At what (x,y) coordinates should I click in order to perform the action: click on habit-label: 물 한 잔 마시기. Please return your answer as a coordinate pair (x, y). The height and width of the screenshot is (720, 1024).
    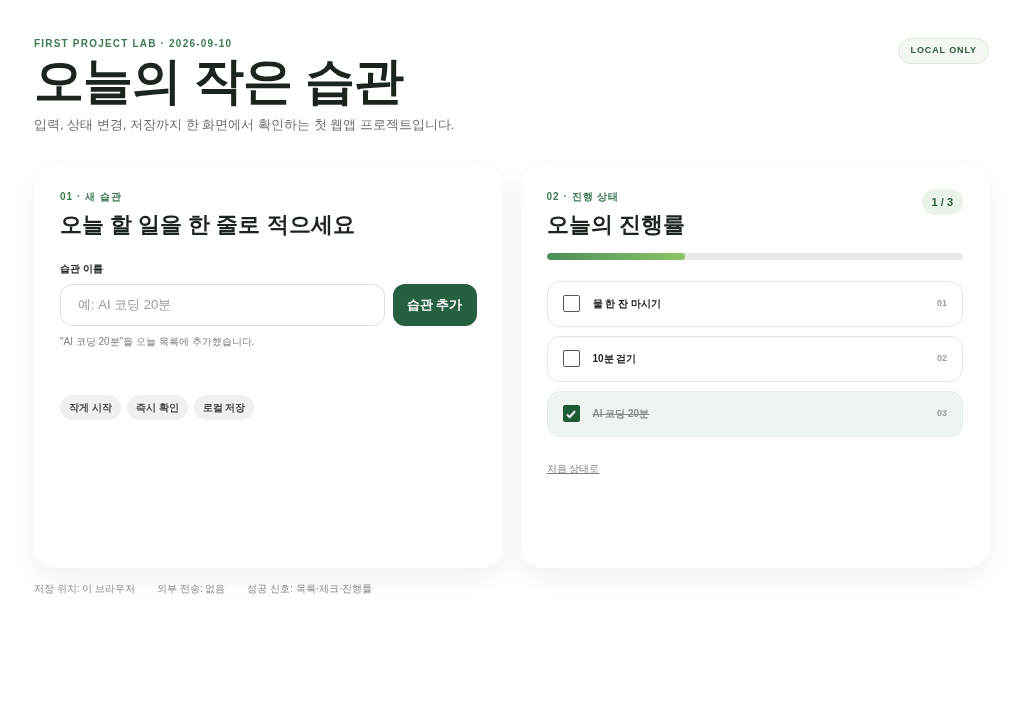
    Looking at the image, I should click on (627, 304).